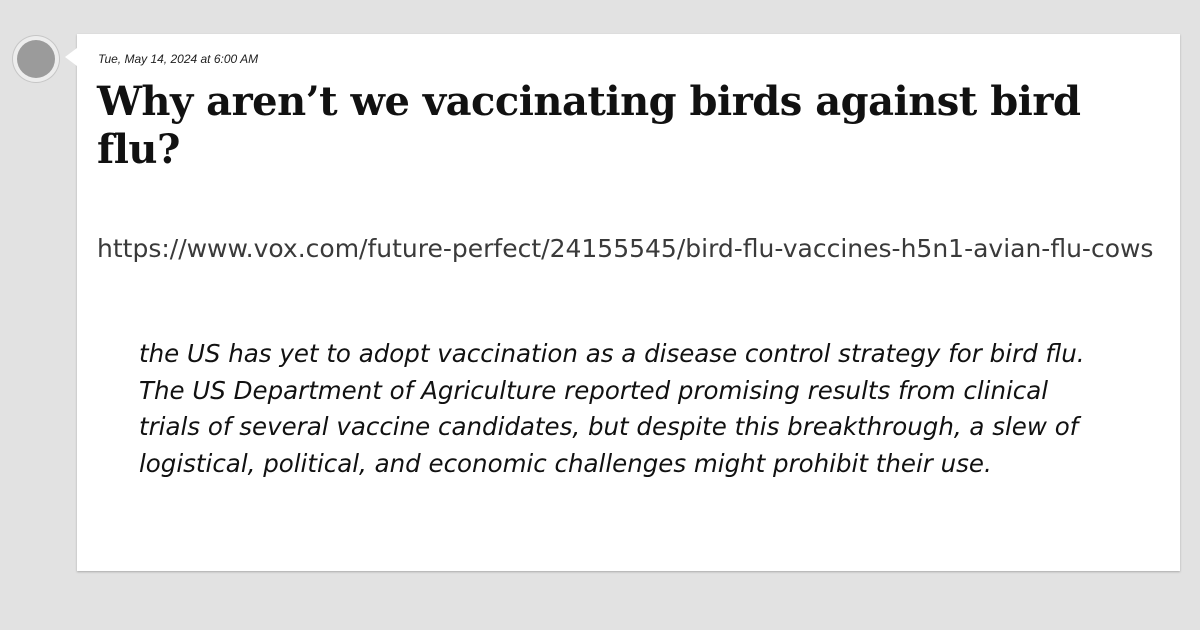  Describe the element at coordinates (178, 59) in the screenshot. I see `post-timestamp: Tue, May 14, 2024 at 6:00 AM` at that location.